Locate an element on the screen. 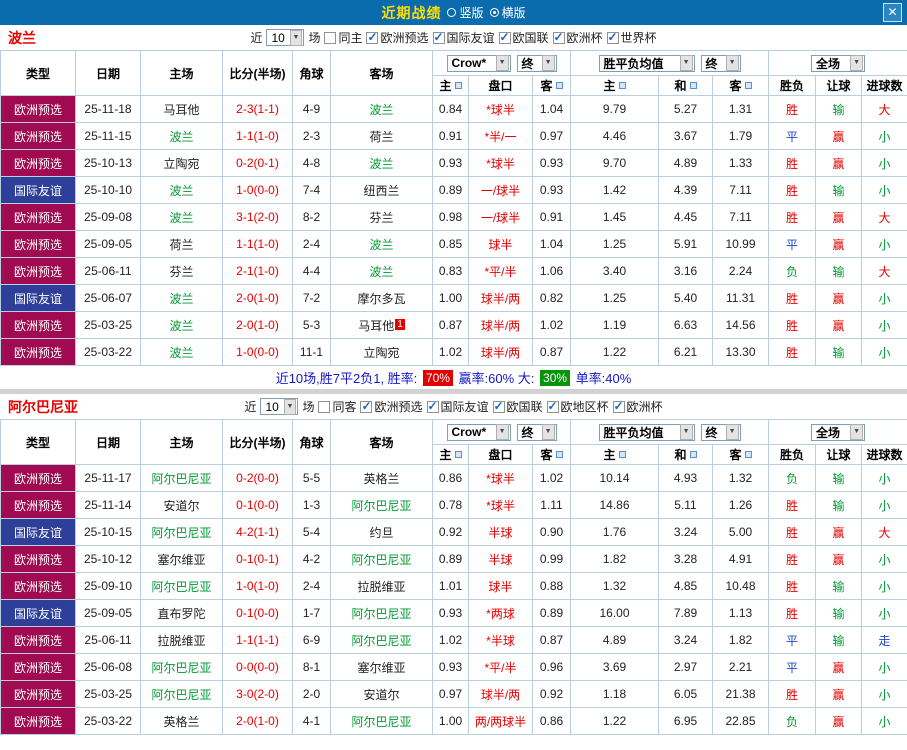 The height and width of the screenshot is (750, 907). odds-stage-select-value: 终 is located at coordinates (527, 63).